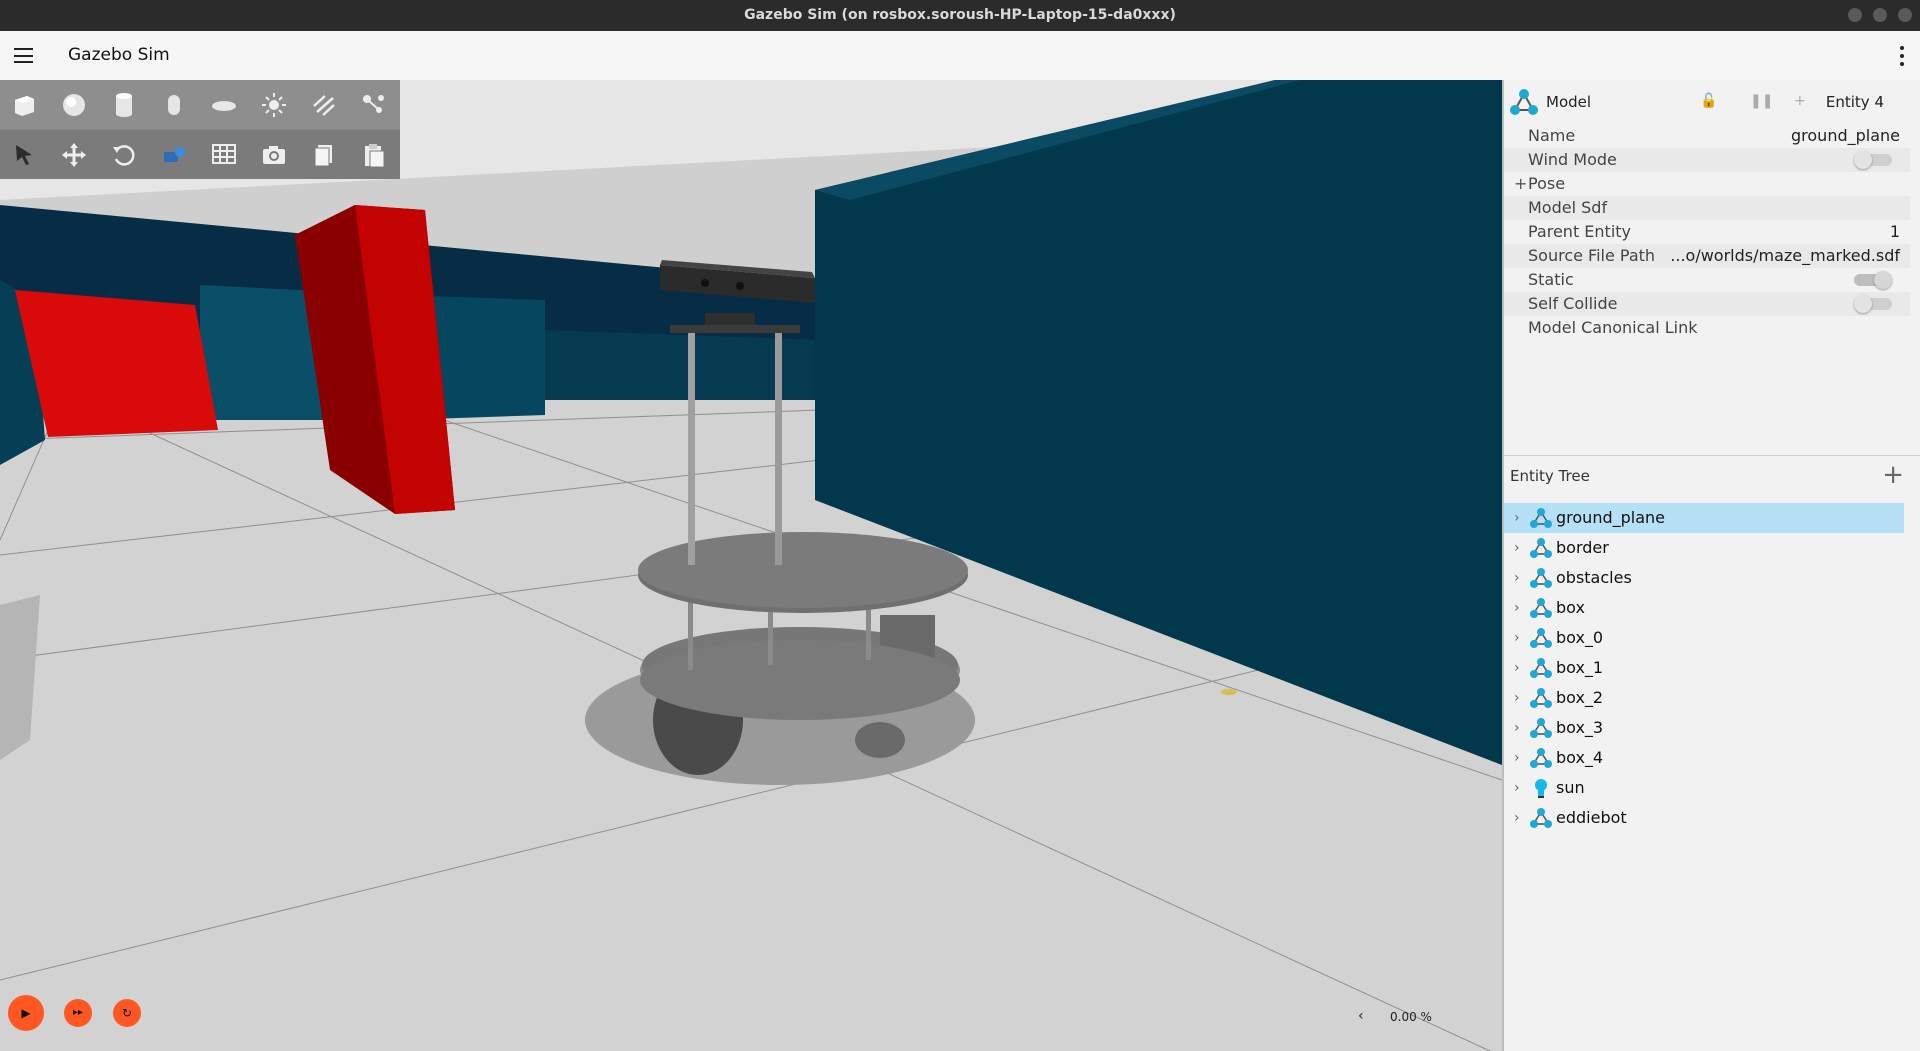 The height and width of the screenshot is (1051, 1920). What do you see at coordinates (1411, 1017) in the screenshot?
I see `real-time-factor: 0.00 %` at bounding box center [1411, 1017].